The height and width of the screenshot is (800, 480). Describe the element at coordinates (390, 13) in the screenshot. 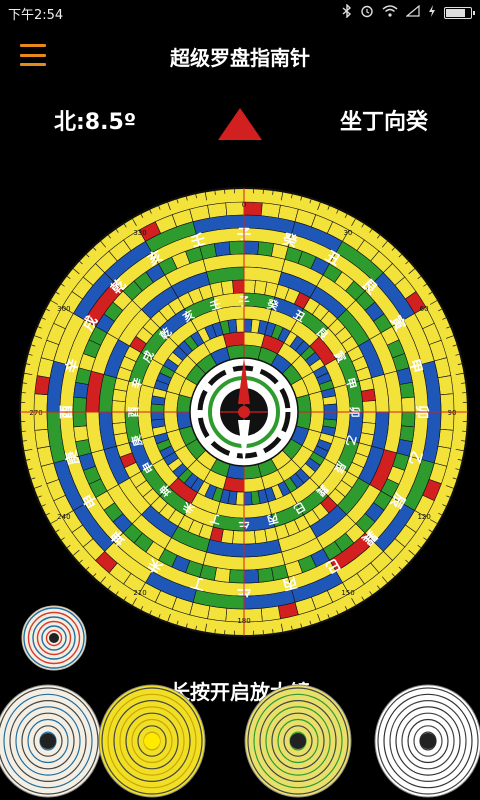

I see `wifi-icon` at that location.